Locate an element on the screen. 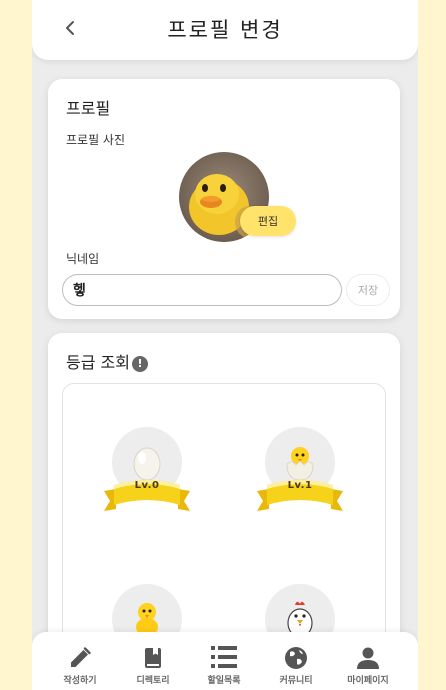  list-icon is located at coordinates (224, 657).